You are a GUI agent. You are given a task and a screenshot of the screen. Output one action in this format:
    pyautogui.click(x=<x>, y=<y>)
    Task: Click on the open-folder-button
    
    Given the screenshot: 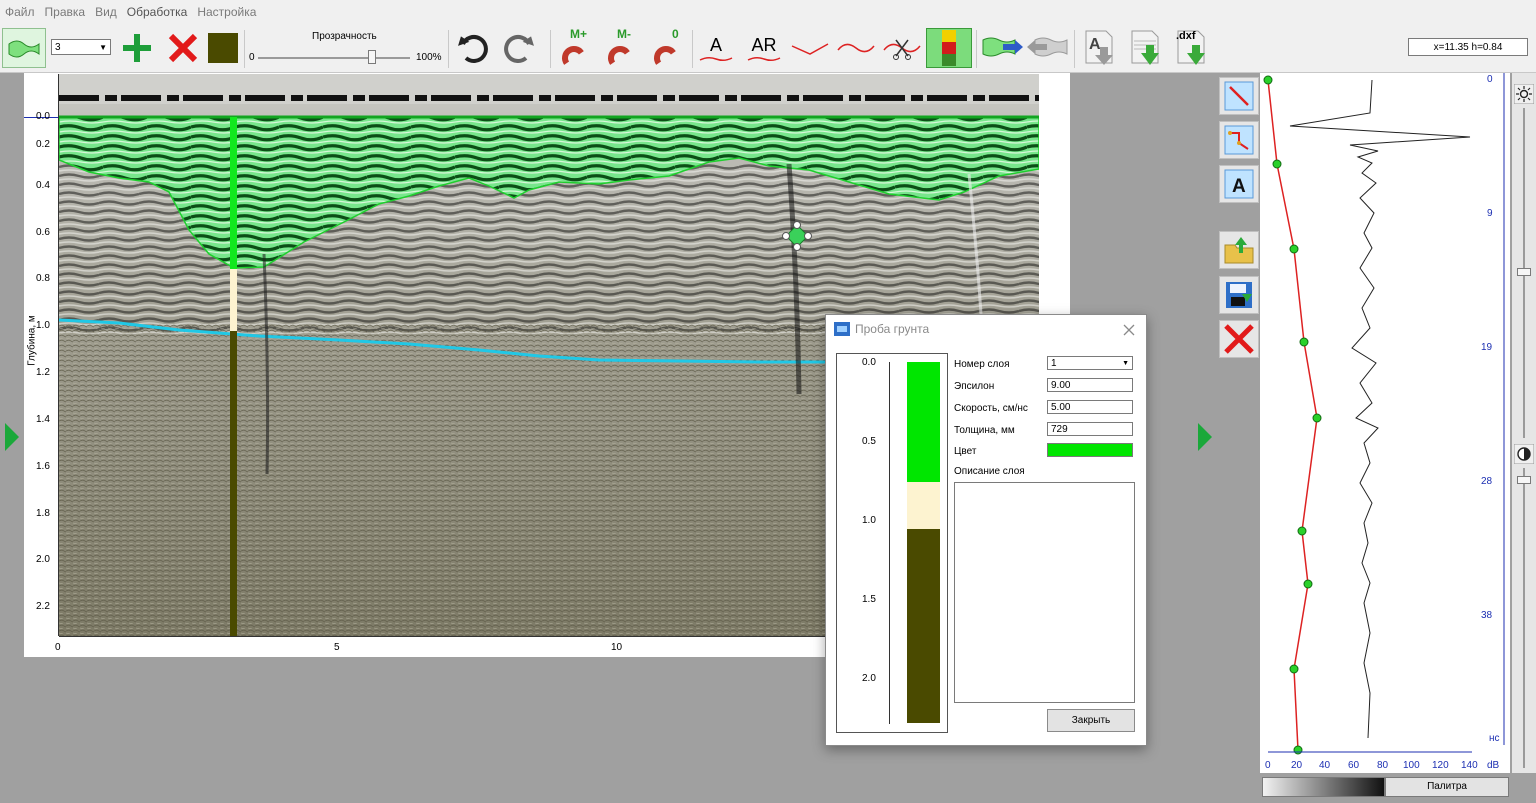 What is the action you would take?
    pyautogui.click(x=1239, y=250)
    